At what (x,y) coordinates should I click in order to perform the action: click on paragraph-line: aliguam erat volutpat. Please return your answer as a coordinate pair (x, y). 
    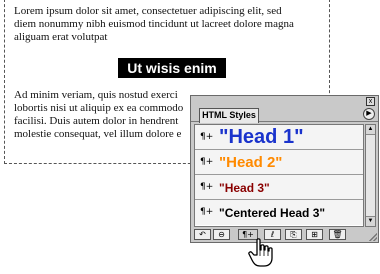
    Looking at the image, I should click on (61, 37).